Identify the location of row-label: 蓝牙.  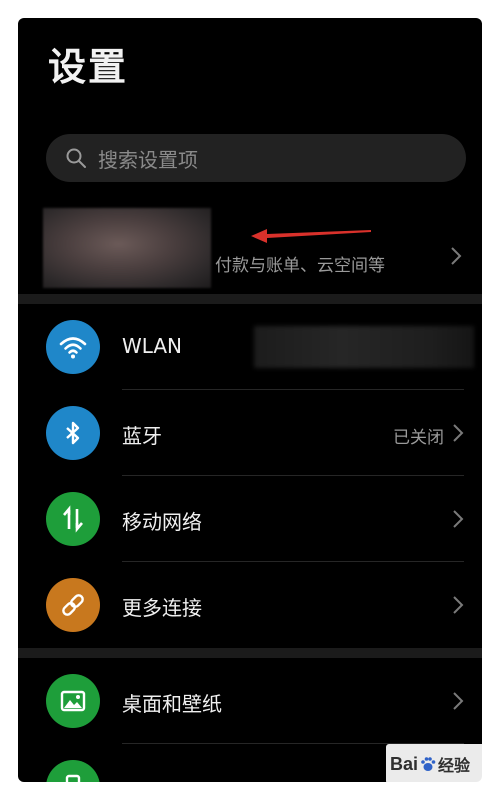
(142, 436).